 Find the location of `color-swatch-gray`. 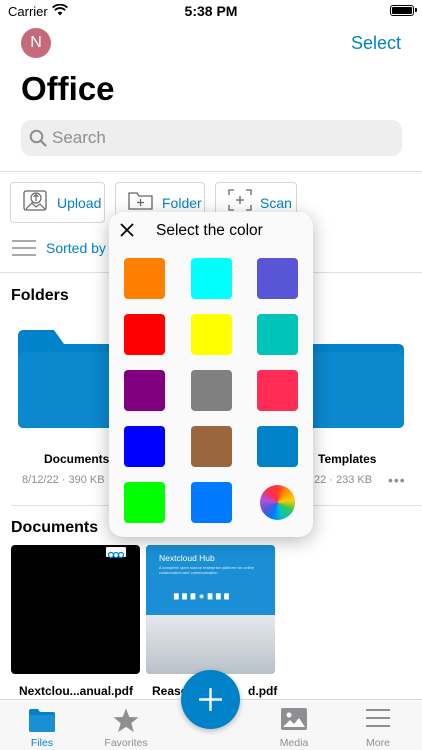

color-swatch-gray is located at coordinates (211, 390).